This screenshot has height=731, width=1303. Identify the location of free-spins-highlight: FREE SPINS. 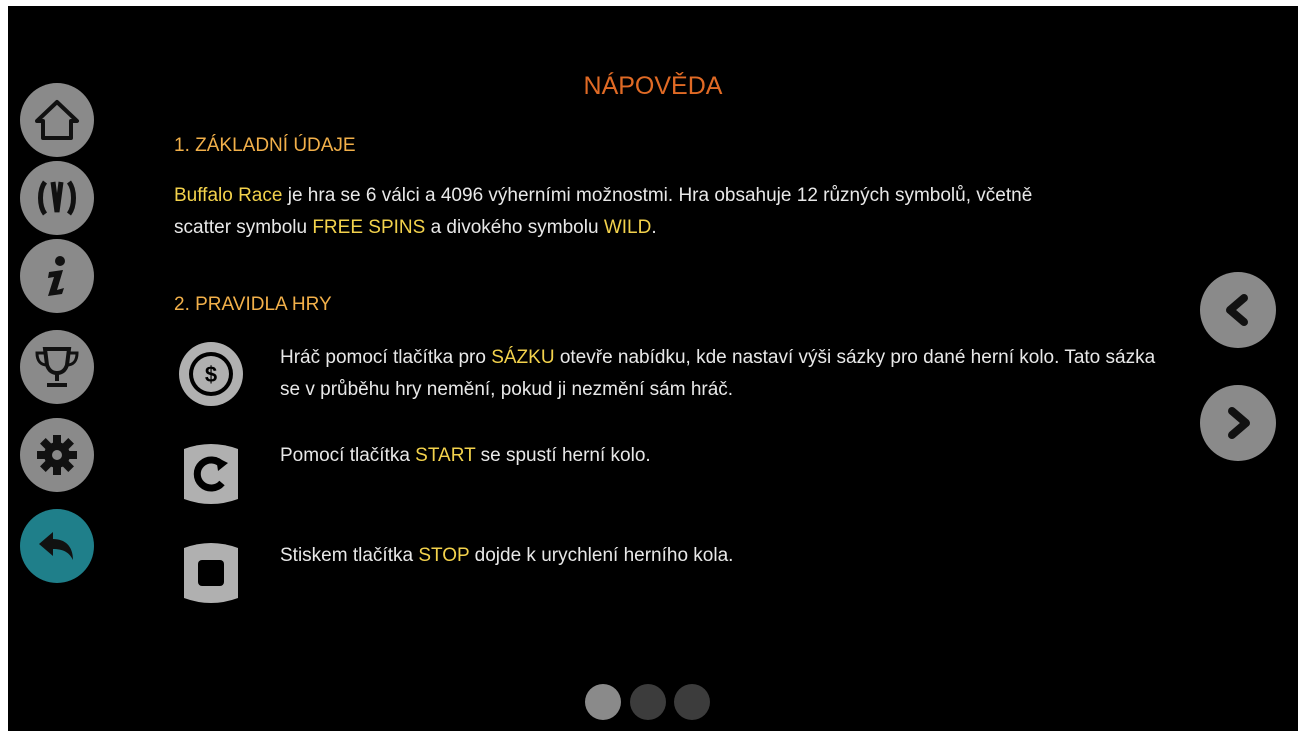
(369, 227).